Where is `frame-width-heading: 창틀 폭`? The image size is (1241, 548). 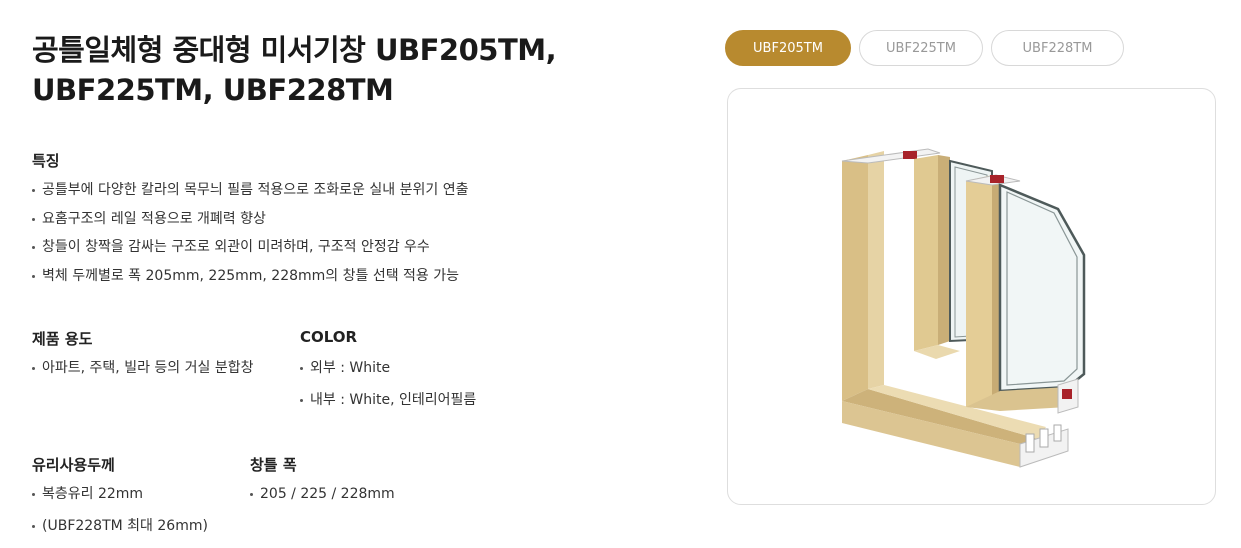
frame-width-heading: 창틀 폭 is located at coordinates (273, 465).